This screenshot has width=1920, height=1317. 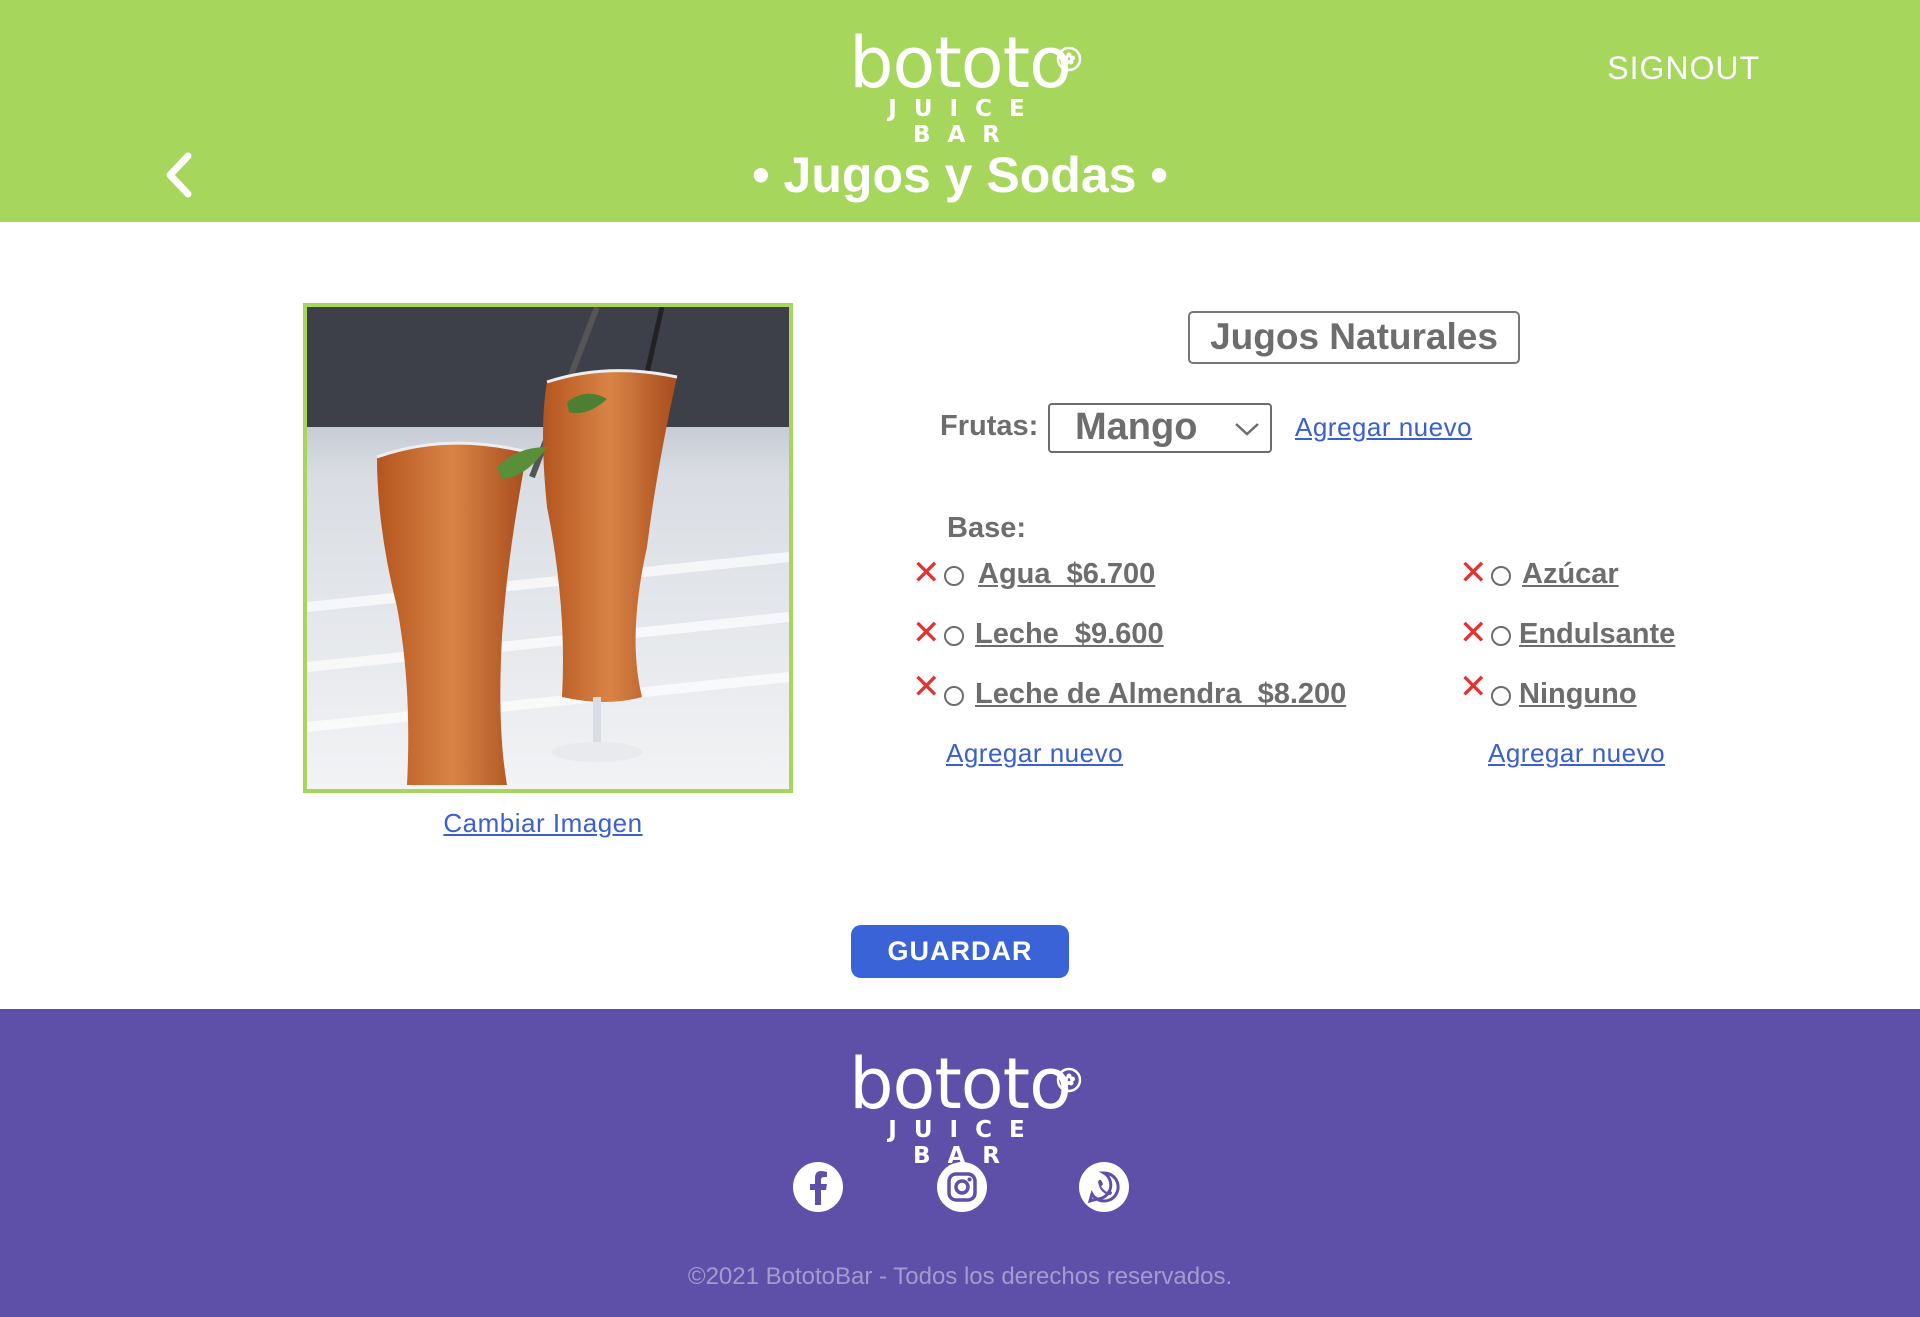 What do you see at coordinates (1104, 1187) in the screenshot?
I see `whatsapp-icon` at bounding box center [1104, 1187].